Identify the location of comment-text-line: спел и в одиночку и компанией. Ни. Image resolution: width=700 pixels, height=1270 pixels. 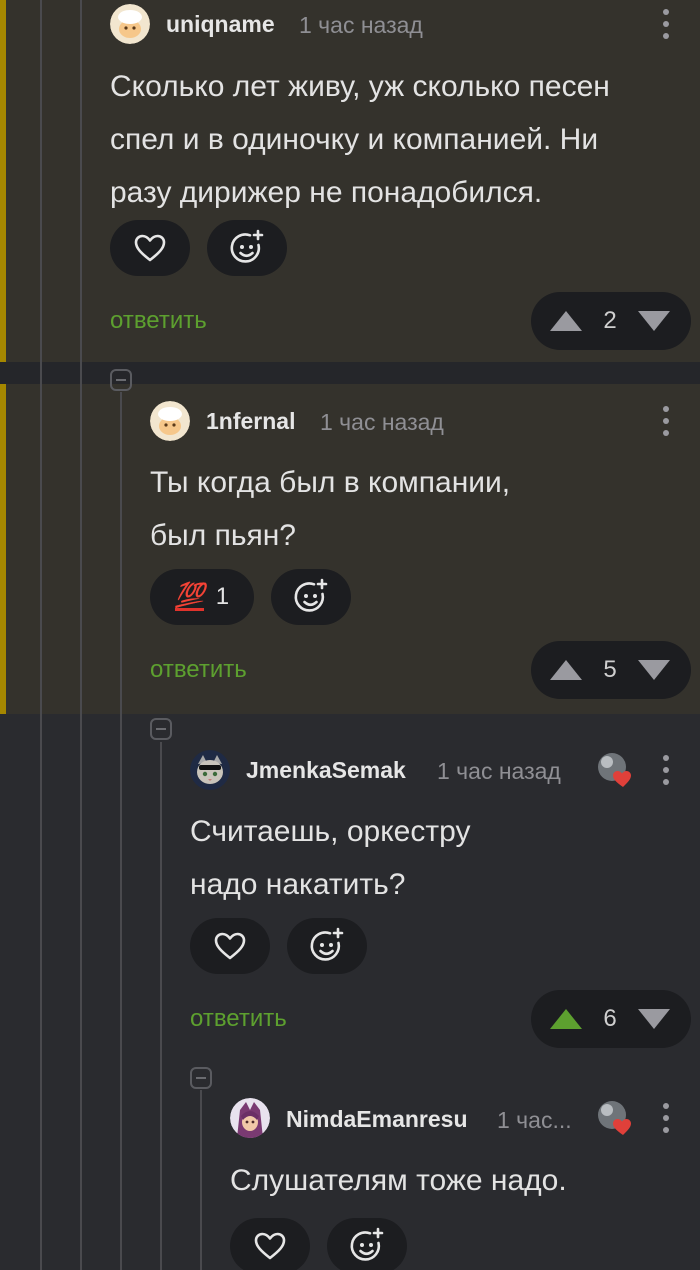
(354, 139).